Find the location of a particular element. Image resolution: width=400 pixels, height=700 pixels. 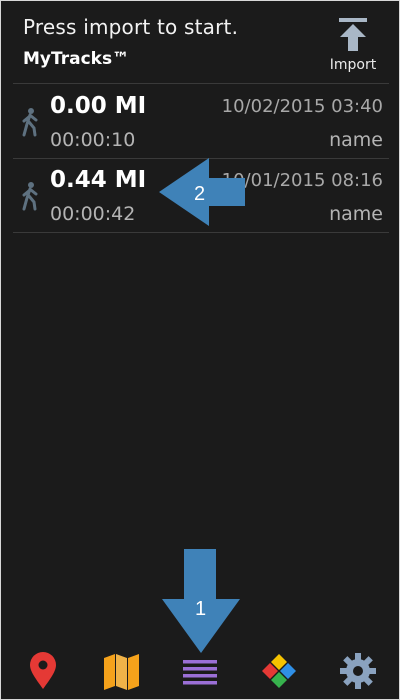

puzzle-icon is located at coordinates (279, 671).